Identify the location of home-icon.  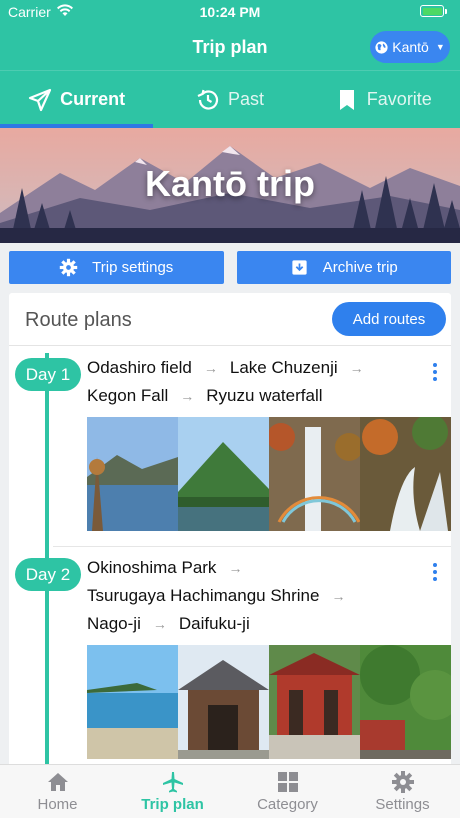
(57, 782).